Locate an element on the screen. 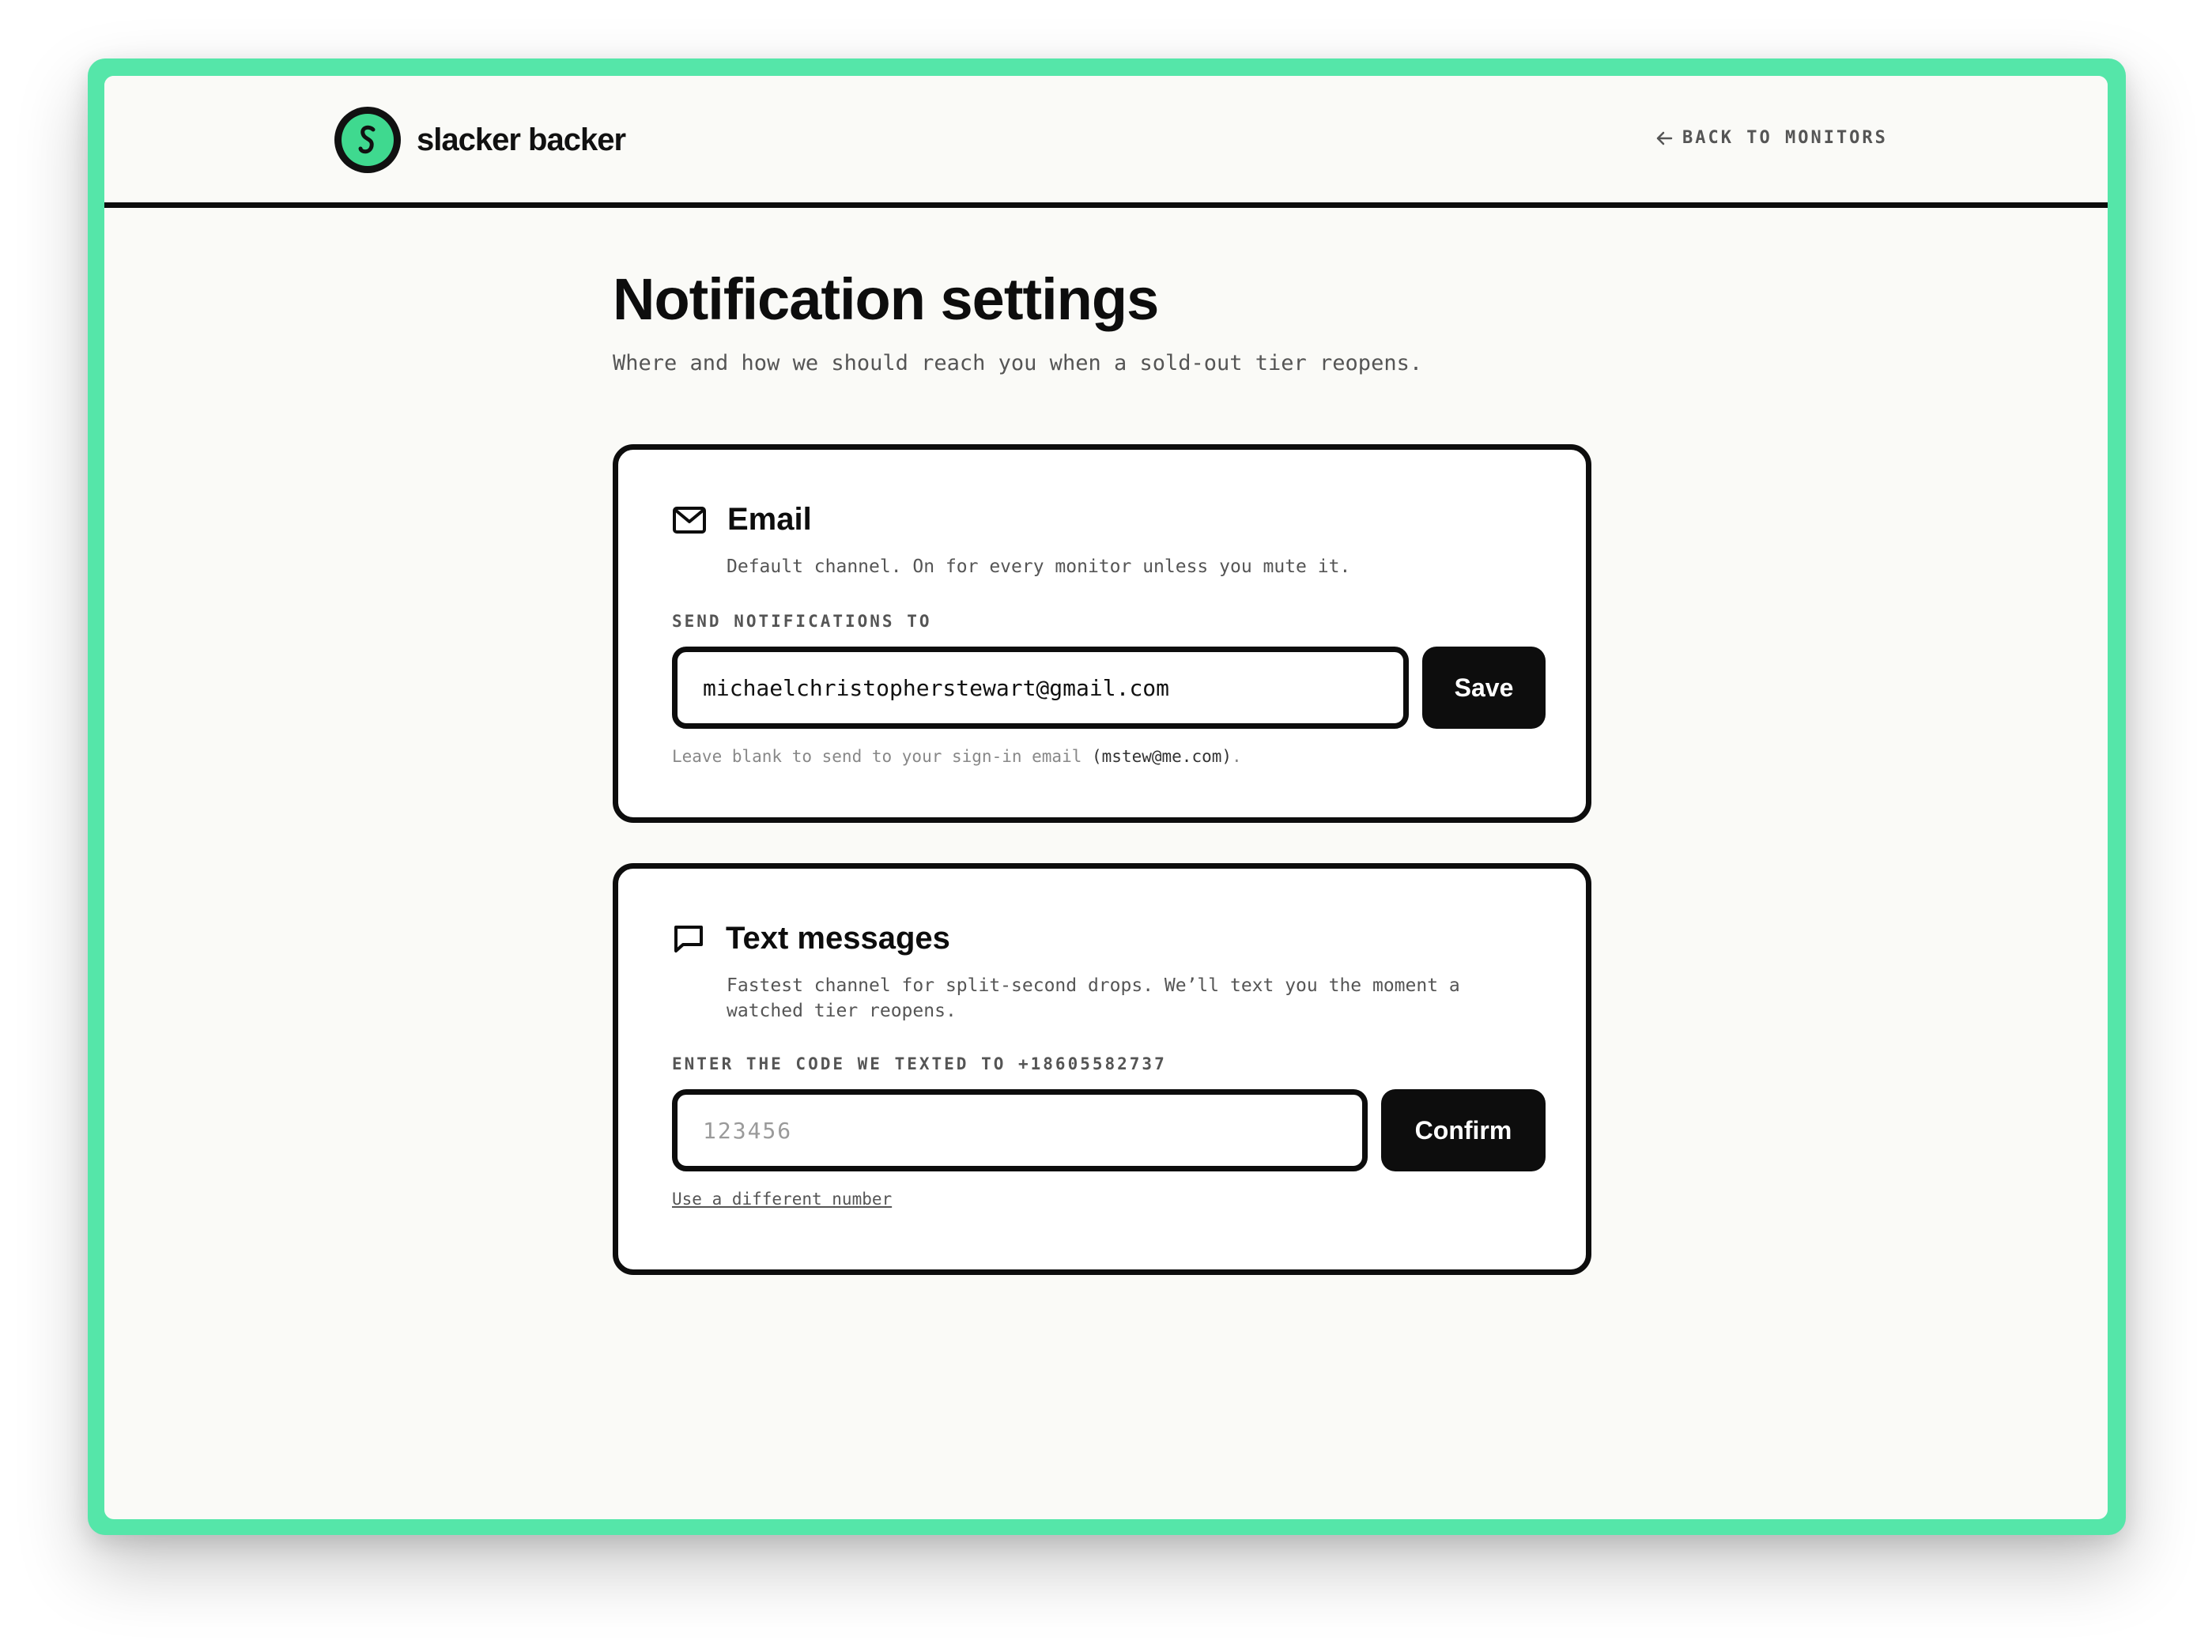 This screenshot has width=2212, height=1652. logo-icon is located at coordinates (367, 140).